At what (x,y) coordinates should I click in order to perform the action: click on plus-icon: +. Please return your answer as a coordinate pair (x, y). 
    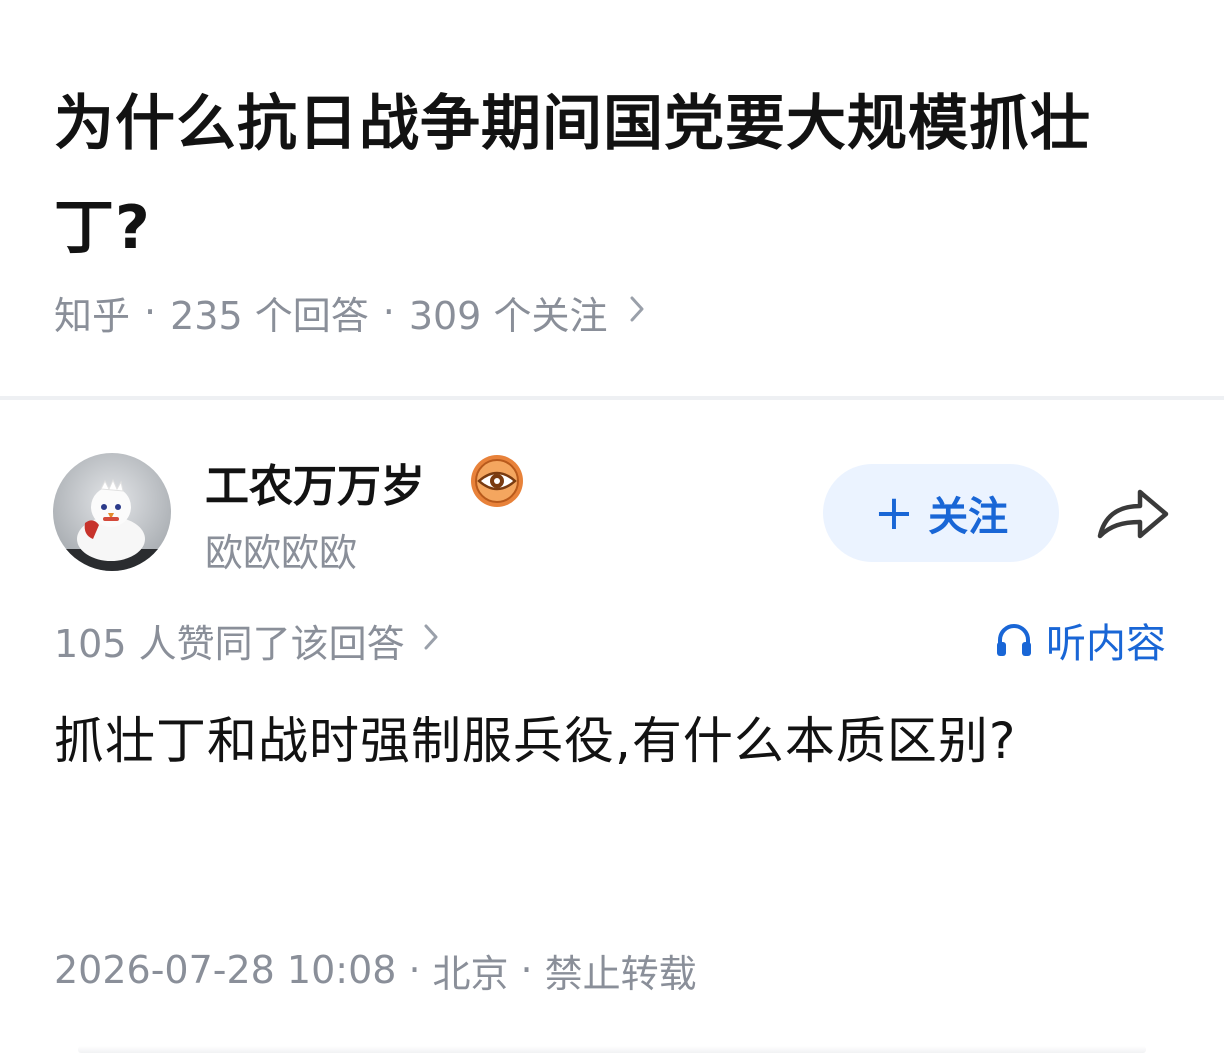
    Looking at the image, I should click on (894, 513).